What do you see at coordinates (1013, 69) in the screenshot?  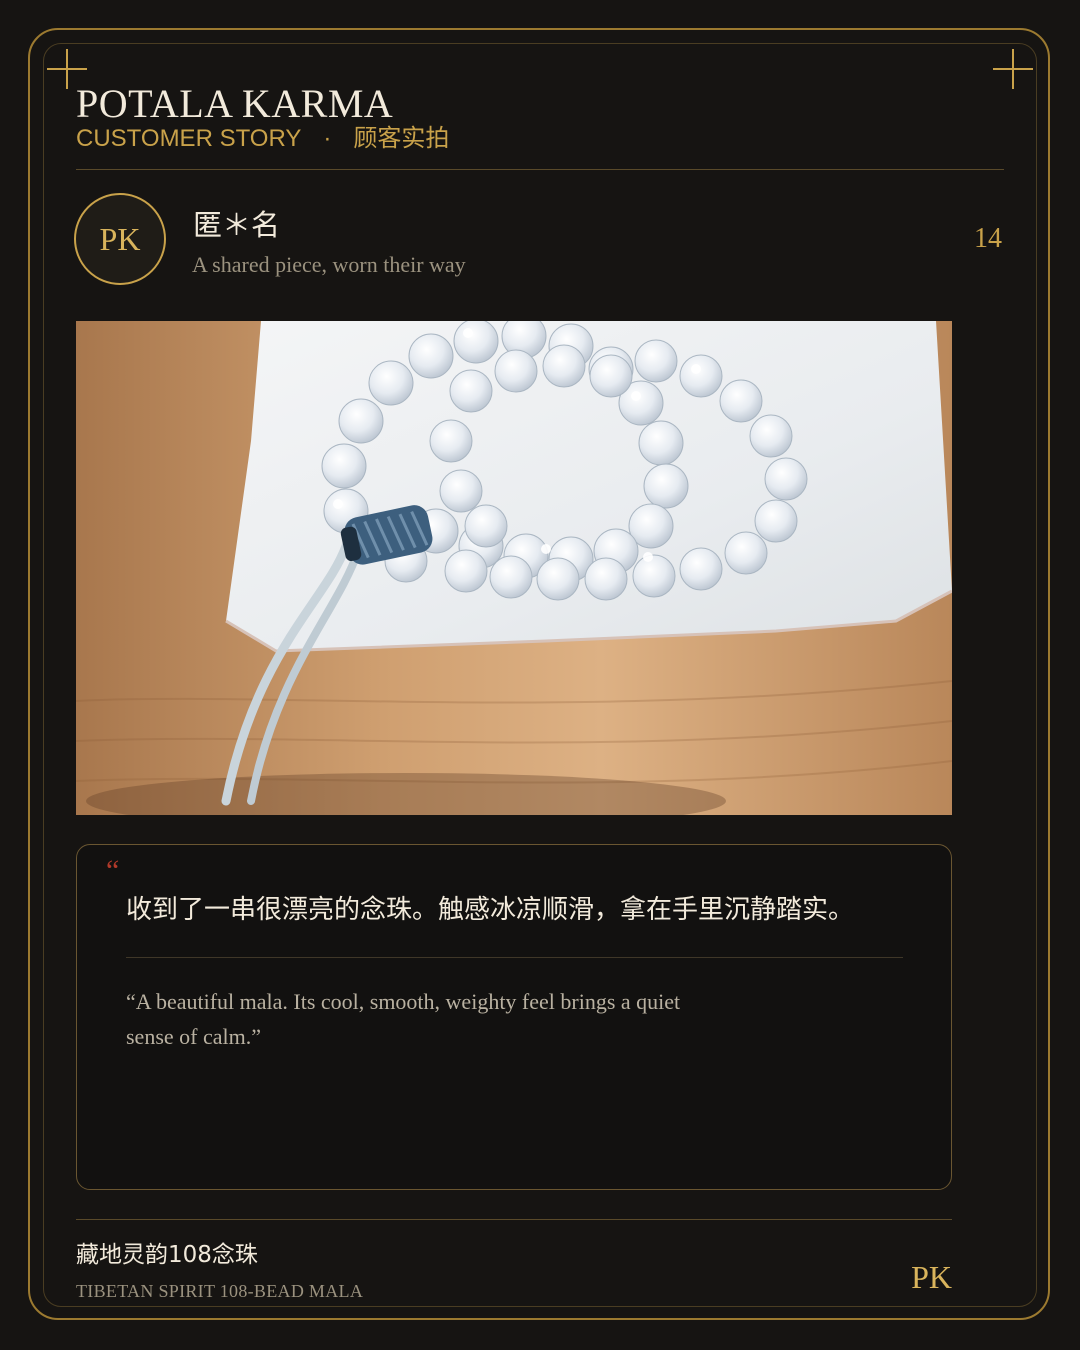 I see `corner-plus-icon` at bounding box center [1013, 69].